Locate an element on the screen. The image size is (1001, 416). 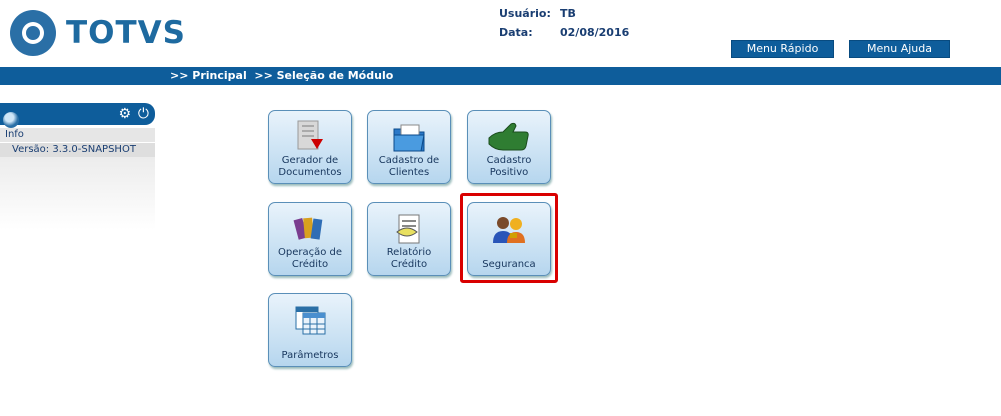
module-cadastro-positivo: Cadastro Positivo is located at coordinates (509, 147).